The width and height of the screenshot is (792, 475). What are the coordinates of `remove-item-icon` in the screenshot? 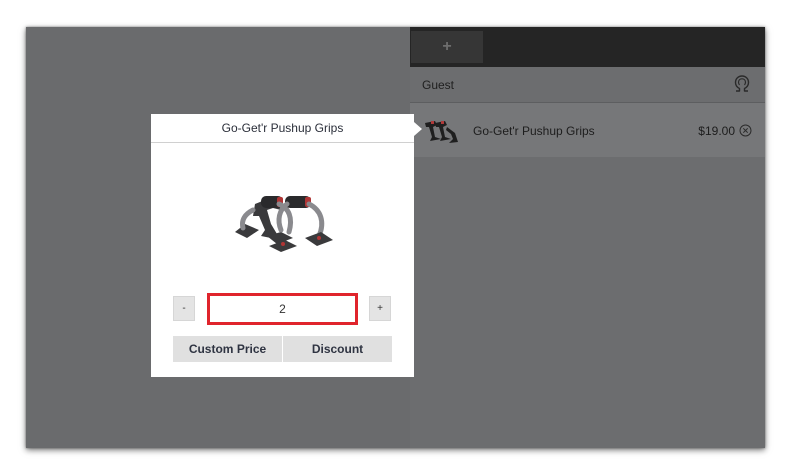 It's located at (745, 130).